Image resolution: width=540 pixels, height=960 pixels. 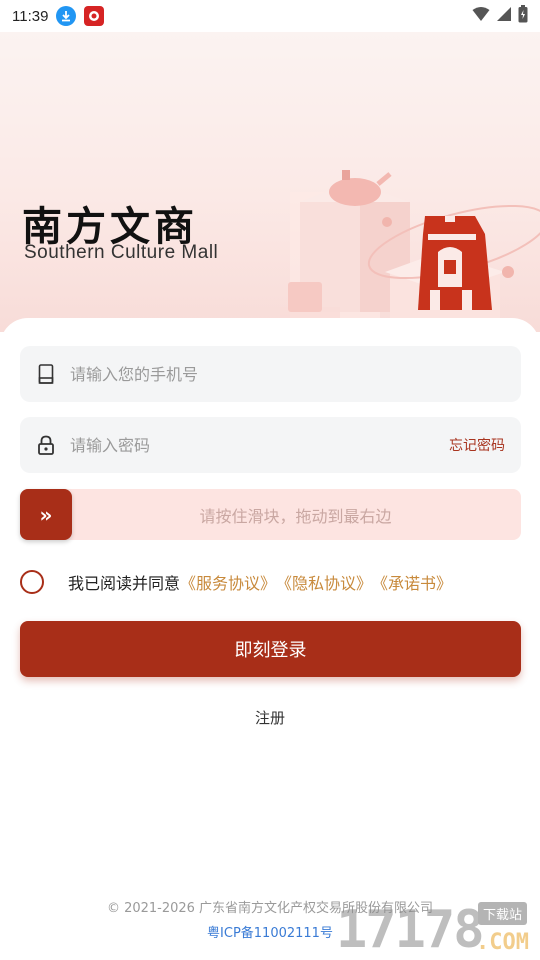 I want to click on download-icon, so click(x=66, y=16).